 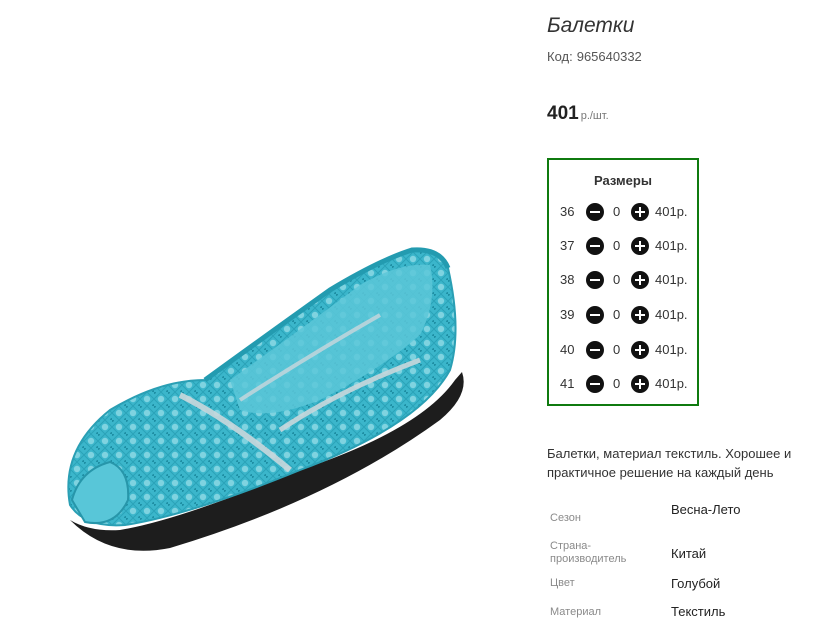 I want to click on size-value: 39, so click(x=567, y=314).